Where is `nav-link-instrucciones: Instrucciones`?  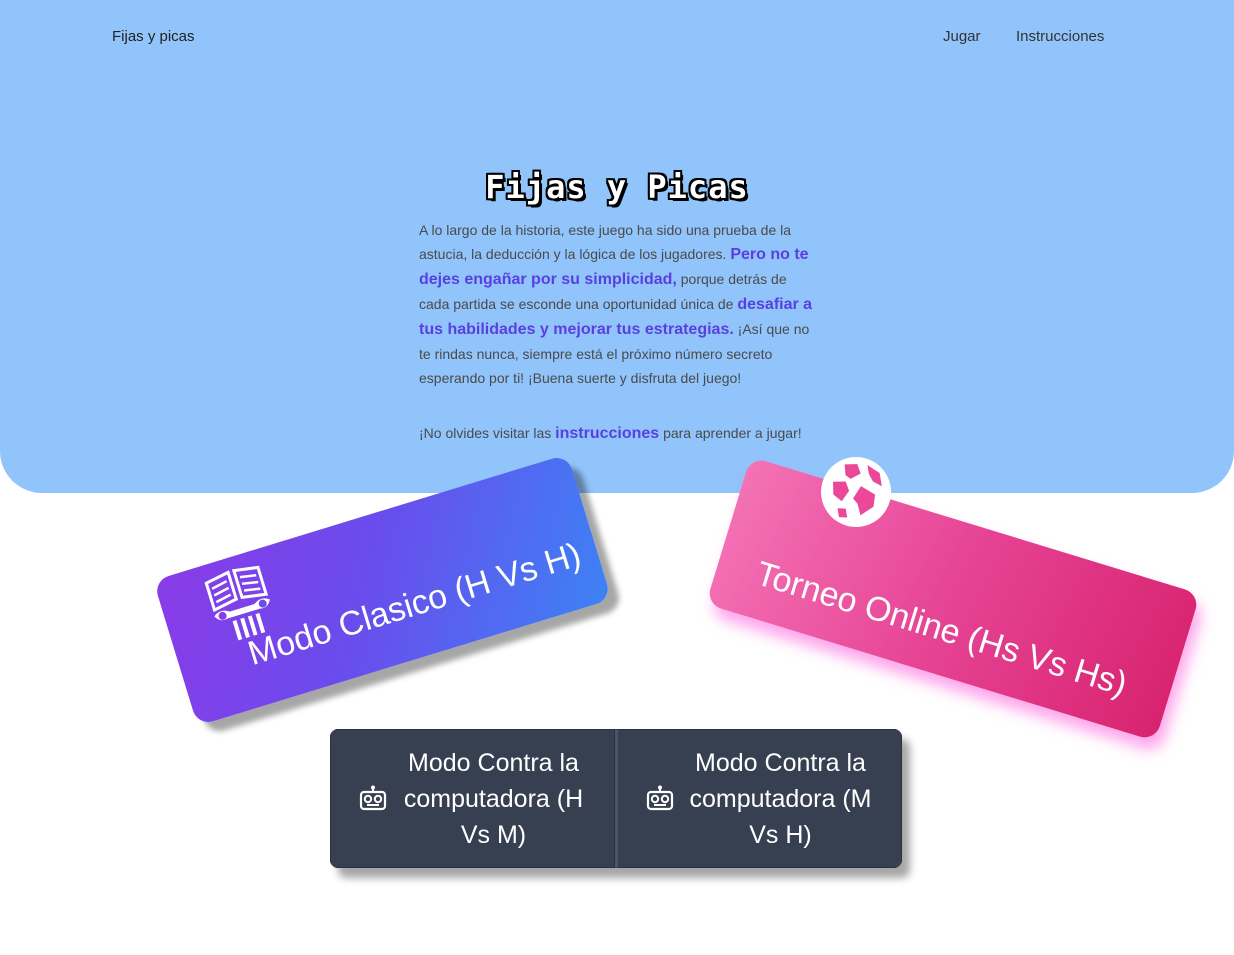
nav-link-instrucciones: Instrucciones is located at coordinates (1060, 36).